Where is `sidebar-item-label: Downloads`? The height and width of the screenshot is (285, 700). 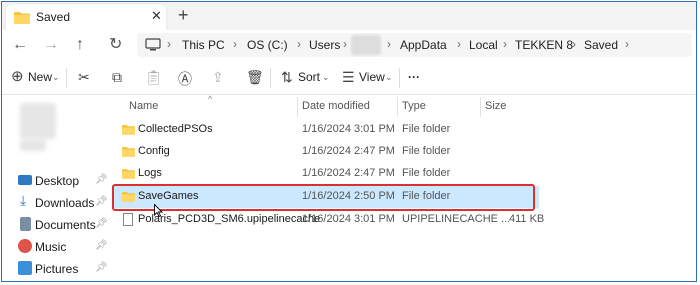
sidebar-item-label: Downloads is located at coordinates (65, 203).